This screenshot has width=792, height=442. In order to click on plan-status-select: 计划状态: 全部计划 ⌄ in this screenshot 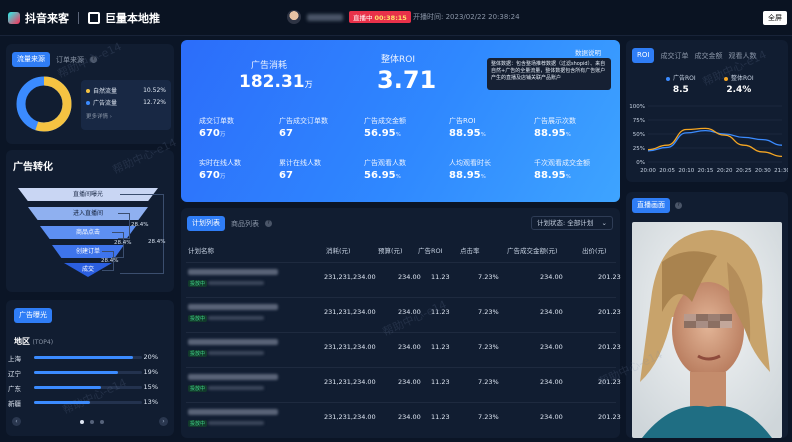, I will do `click(572, 223)`.